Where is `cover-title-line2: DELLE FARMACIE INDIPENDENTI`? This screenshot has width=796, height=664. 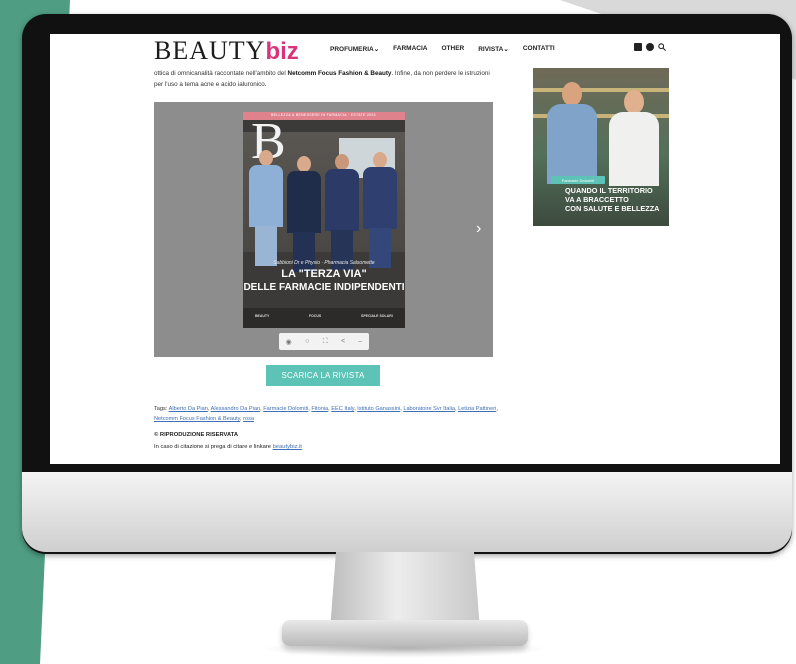
cover-title-line2: DELLE FARMACIE INDIPENDENTI is located at coordinates (324, 287).